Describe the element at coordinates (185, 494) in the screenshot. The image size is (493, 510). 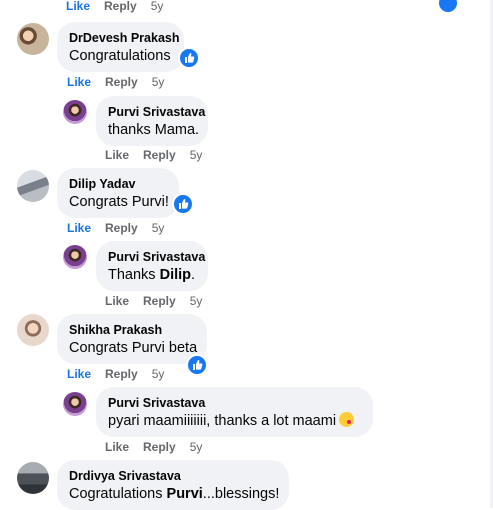
I see `mention-link: Purvi` at that location.